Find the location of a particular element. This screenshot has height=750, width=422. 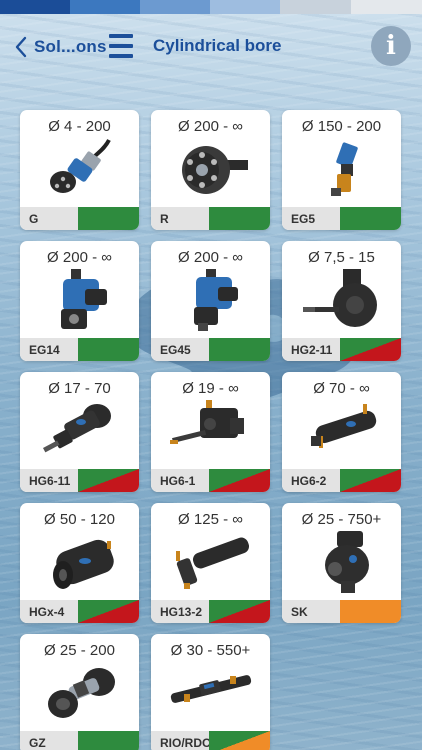

card-footer: RIO/RDO is located at coordinates (210, 740).